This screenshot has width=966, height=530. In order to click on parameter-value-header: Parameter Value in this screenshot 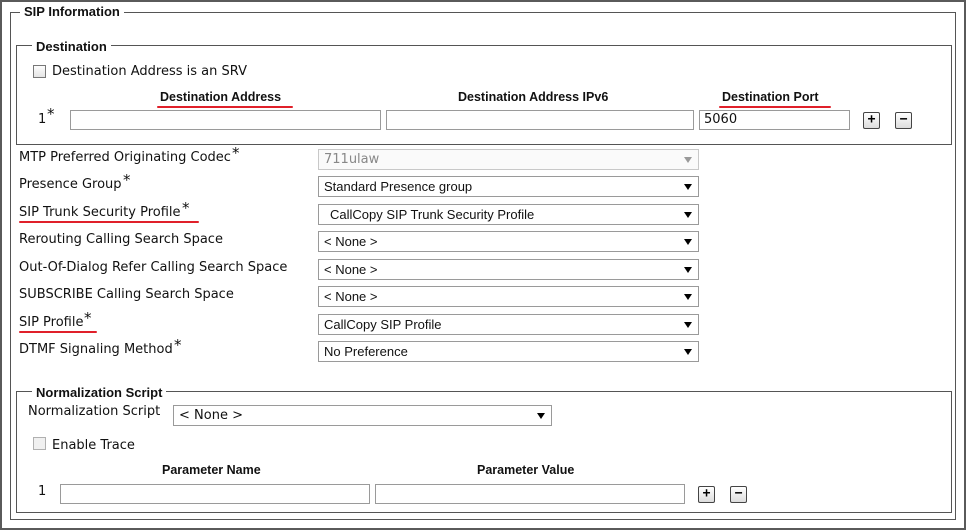, I will do `click(526, 470)`.